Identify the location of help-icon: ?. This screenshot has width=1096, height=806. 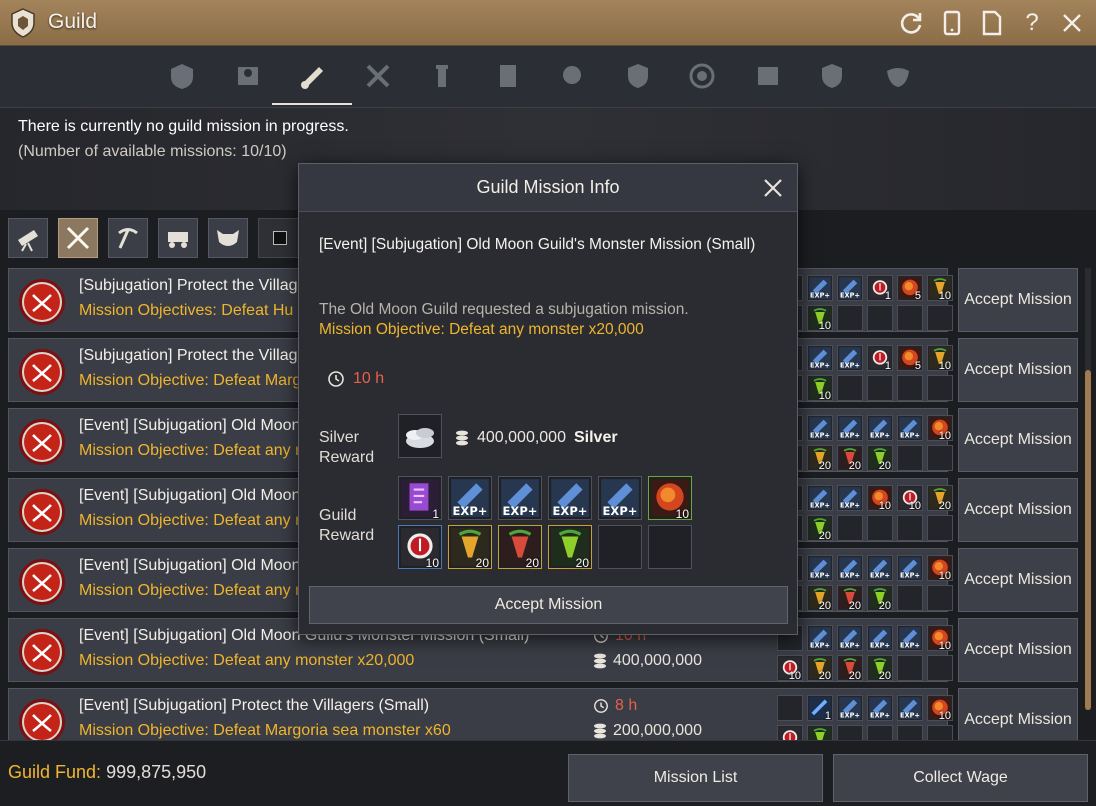
(1032, 23).